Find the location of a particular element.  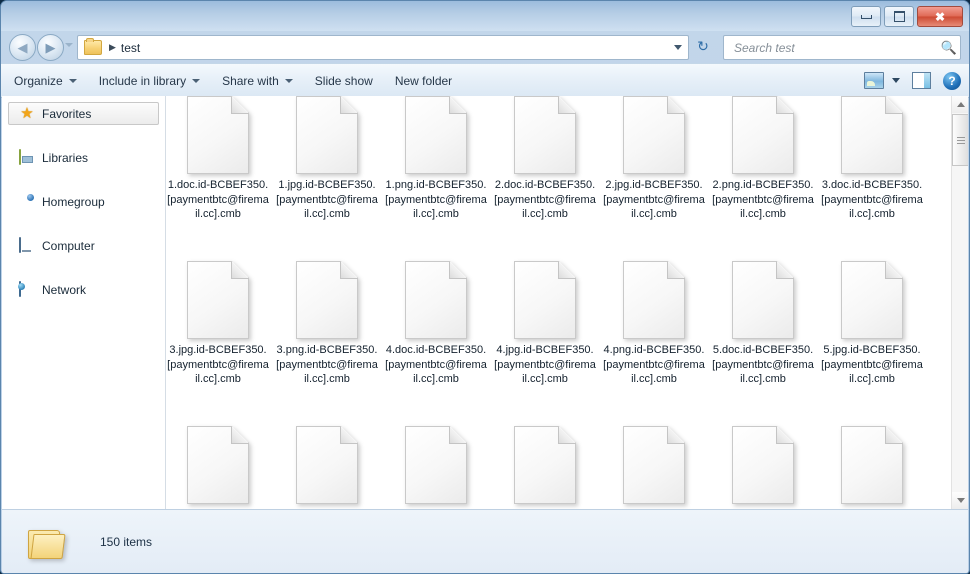

scroll-up-button is located at coordinates (960, 104).